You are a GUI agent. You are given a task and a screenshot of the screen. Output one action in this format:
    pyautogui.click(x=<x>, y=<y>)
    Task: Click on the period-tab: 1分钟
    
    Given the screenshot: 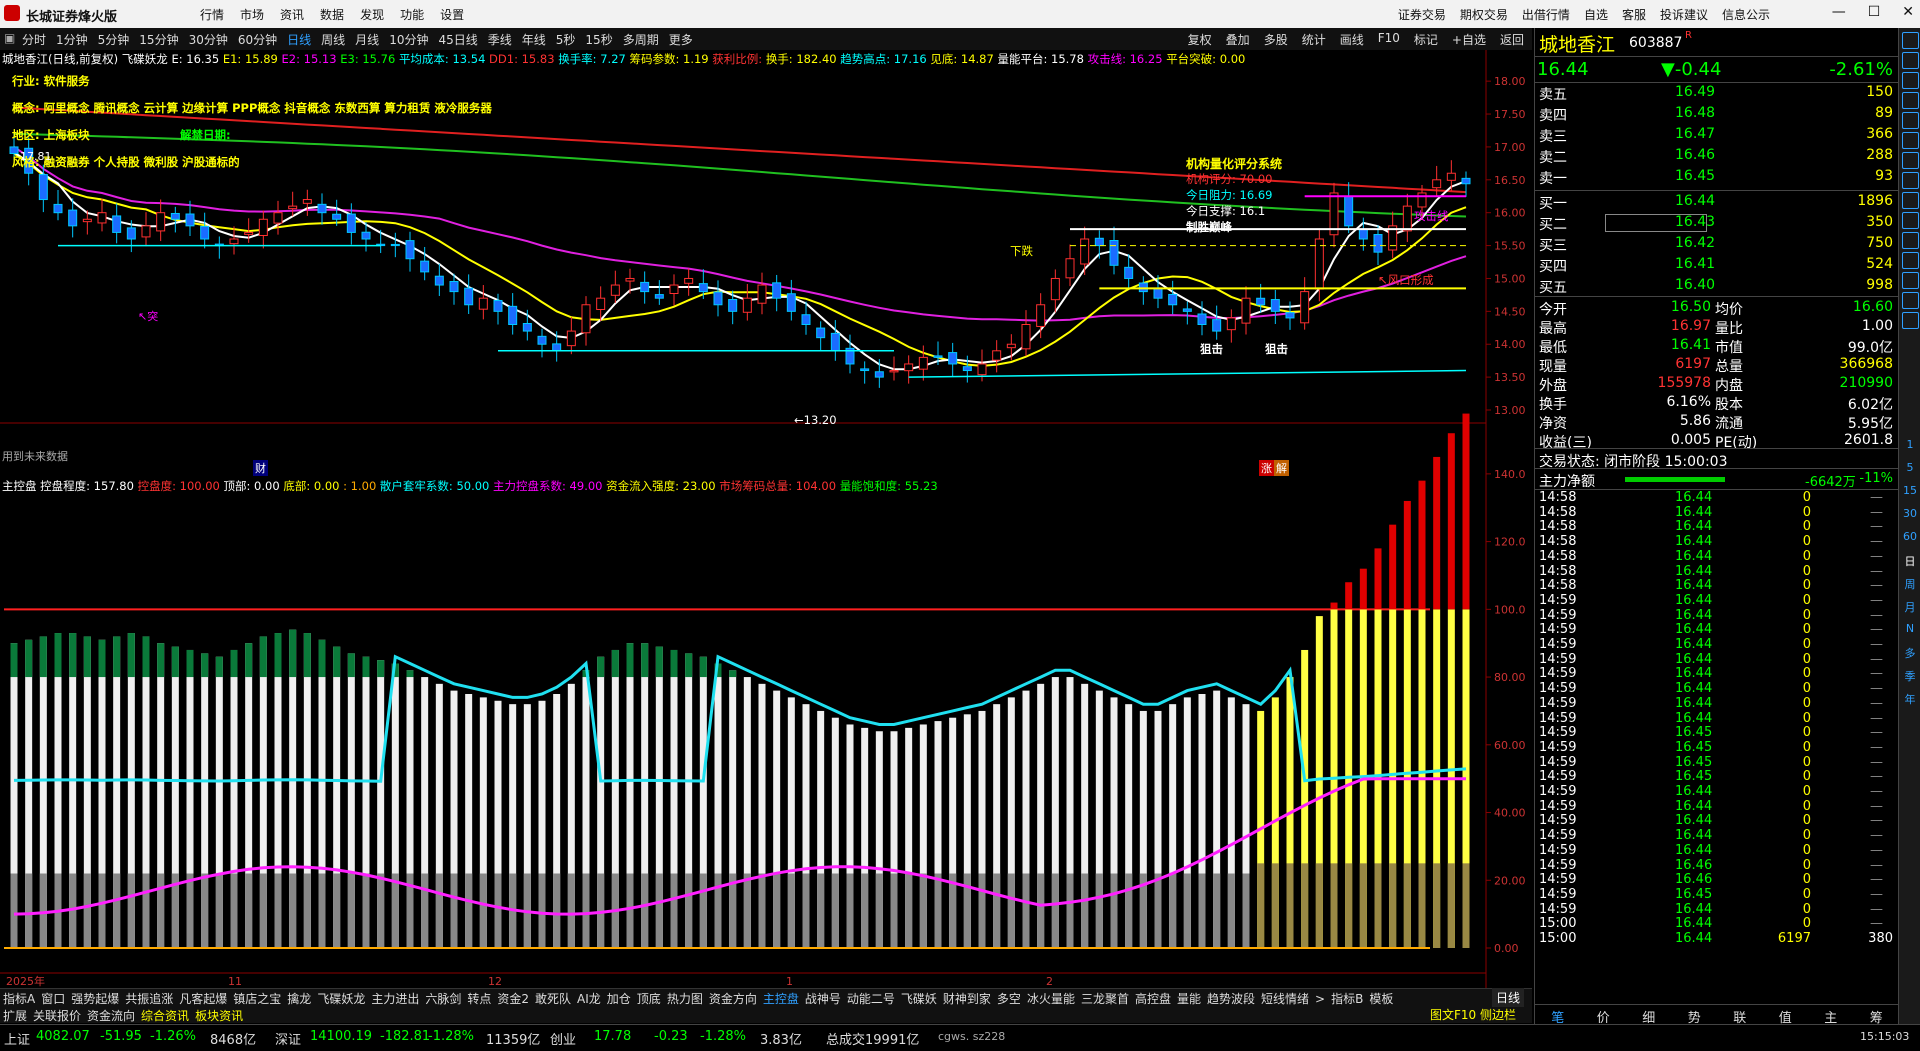 What is the action you would take?
    pyautogui.click(x=72, y=39)
    